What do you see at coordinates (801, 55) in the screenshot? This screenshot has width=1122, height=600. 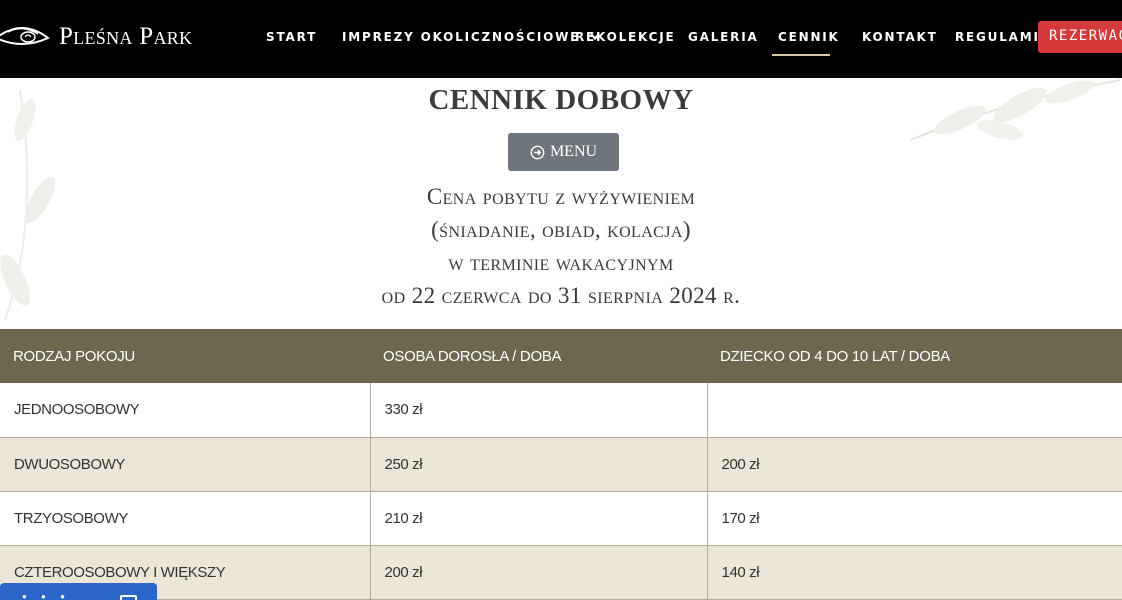 I see `nav-active-indicator` at bounding box center [801, 55].